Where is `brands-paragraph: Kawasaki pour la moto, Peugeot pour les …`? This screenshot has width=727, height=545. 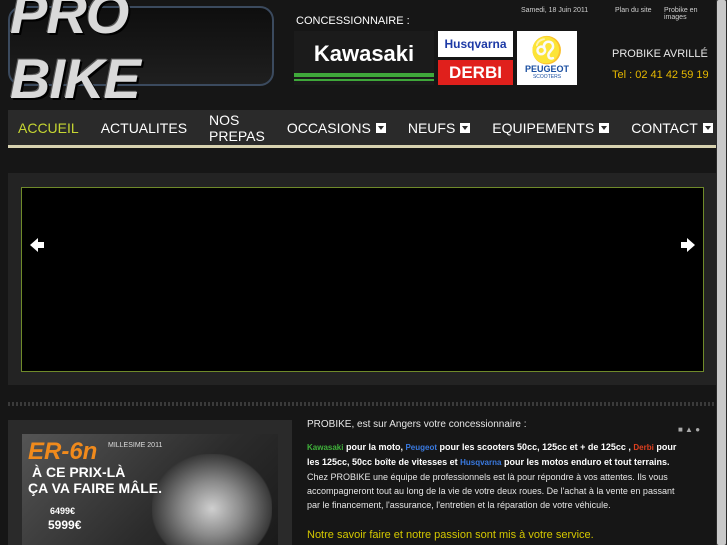 brands-paragraph: Kawasaki pour la moto, Peugeot pour les … is located at coordinates (492, 455).